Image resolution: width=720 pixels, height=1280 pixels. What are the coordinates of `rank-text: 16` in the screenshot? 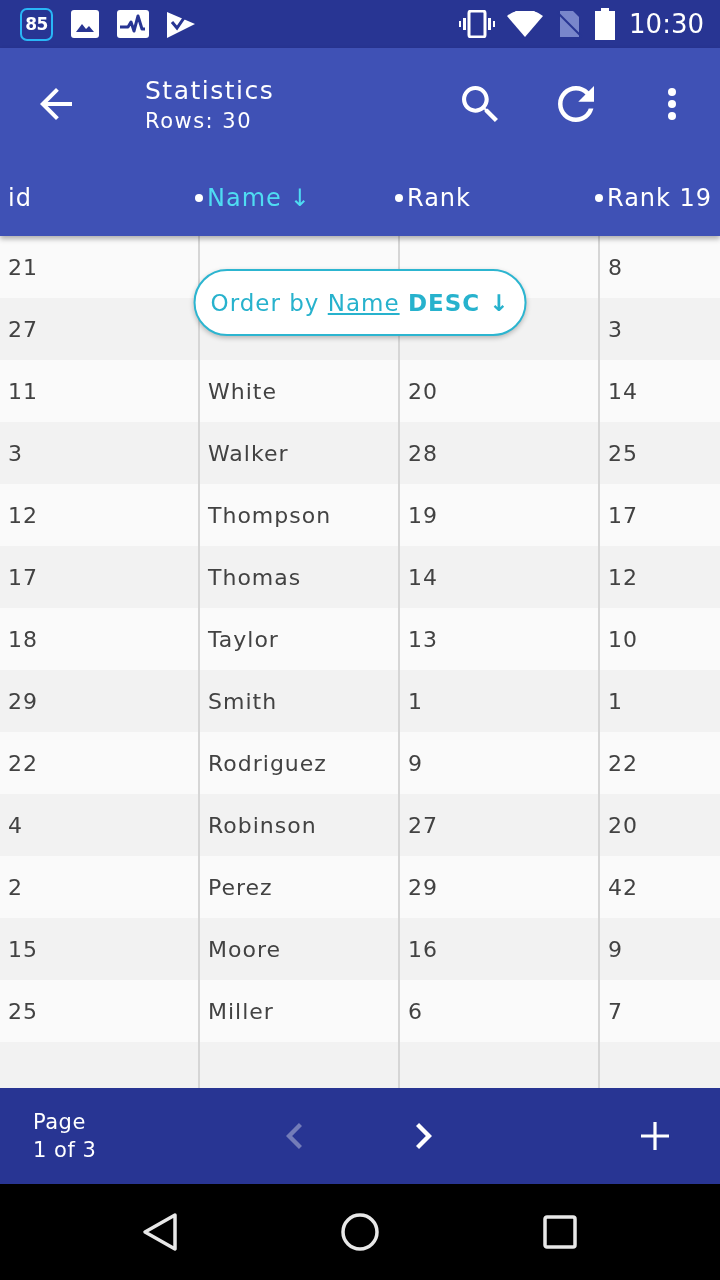 It's located at (423, 949).